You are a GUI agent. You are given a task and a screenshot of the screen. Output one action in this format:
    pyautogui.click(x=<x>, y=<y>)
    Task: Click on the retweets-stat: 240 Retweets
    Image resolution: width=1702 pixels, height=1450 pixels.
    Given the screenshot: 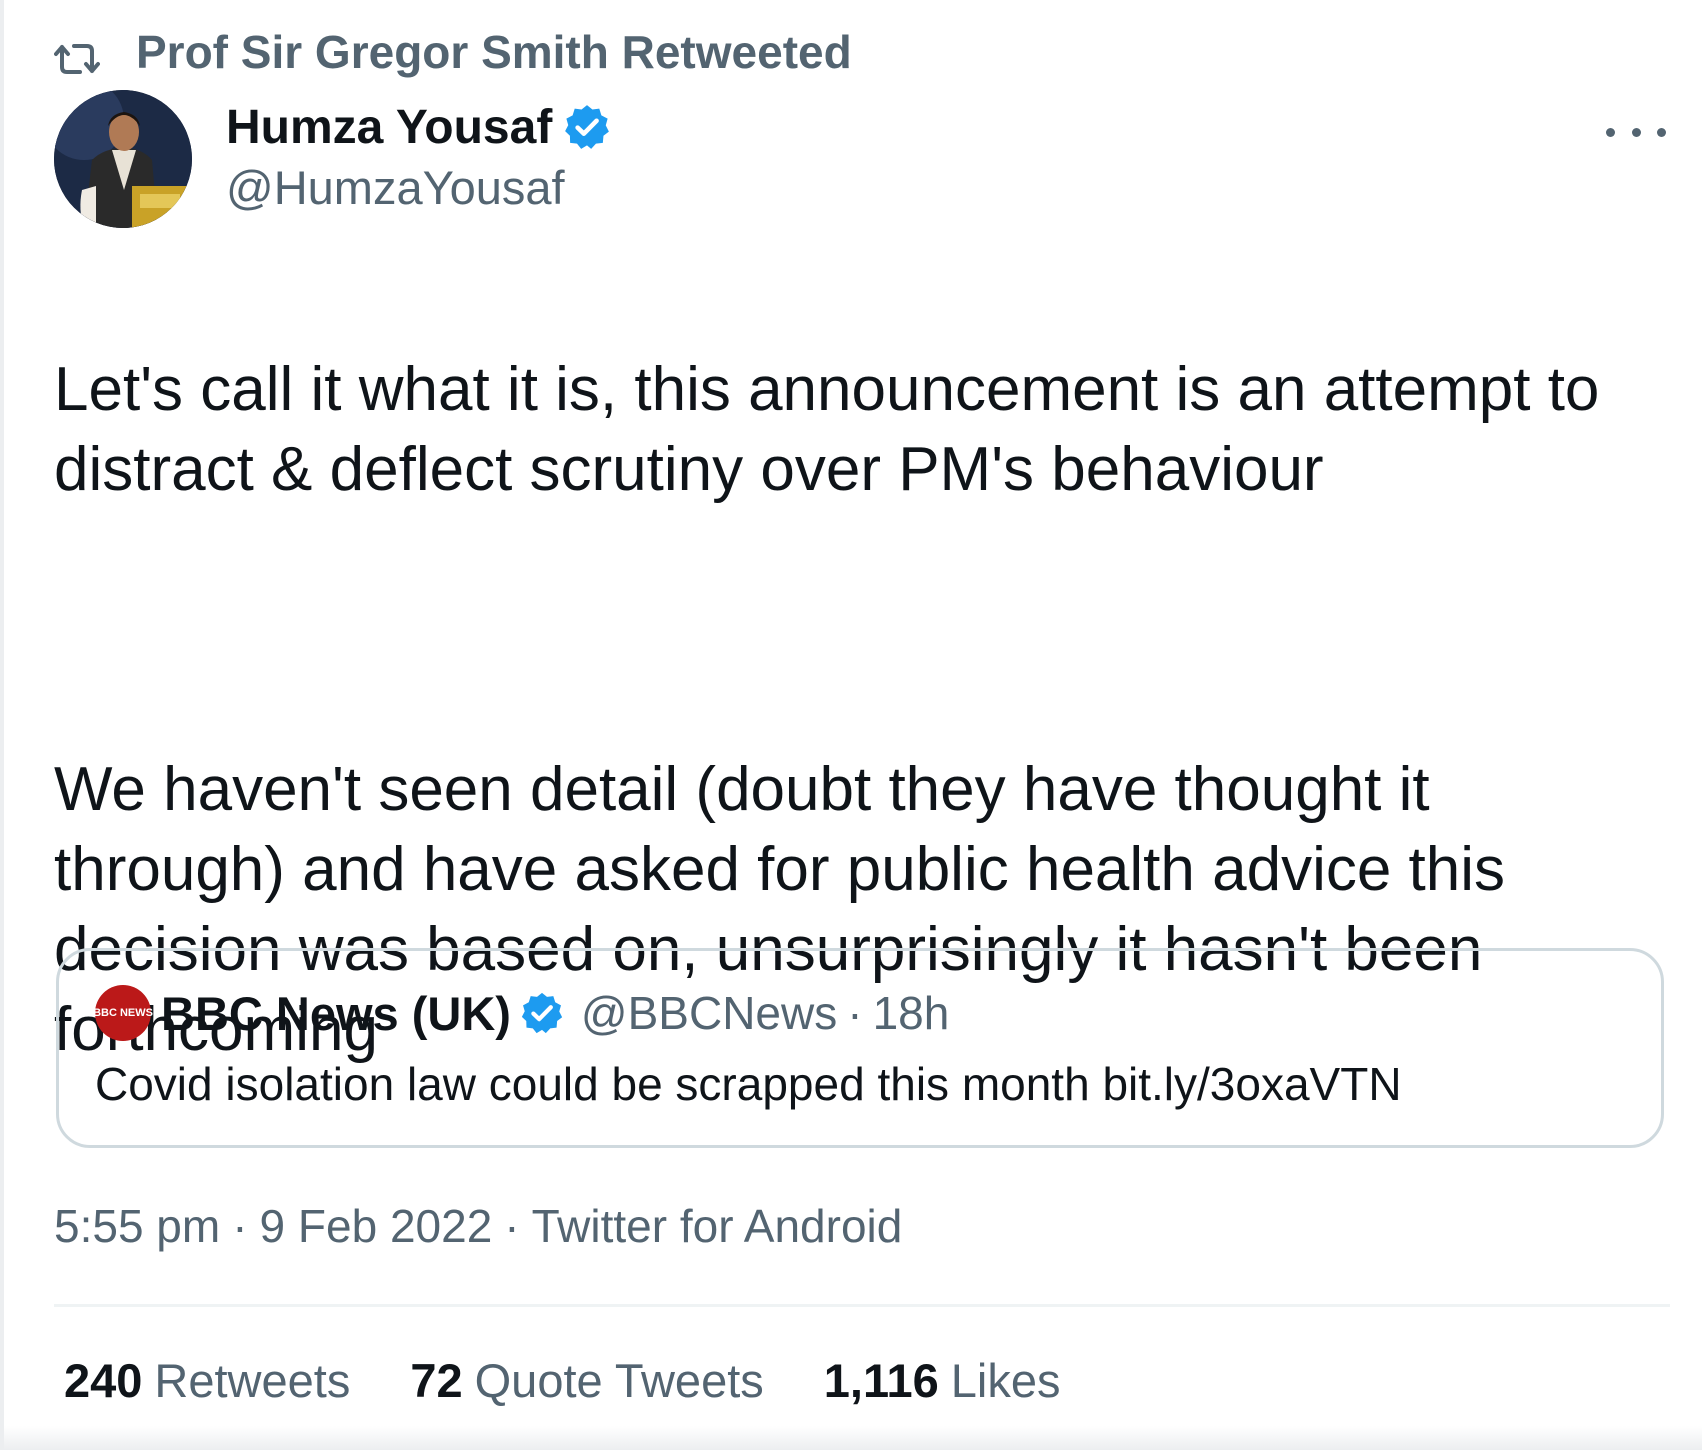 What is the action you would take?
    pyautogui.click(x=207, y=1380)
    